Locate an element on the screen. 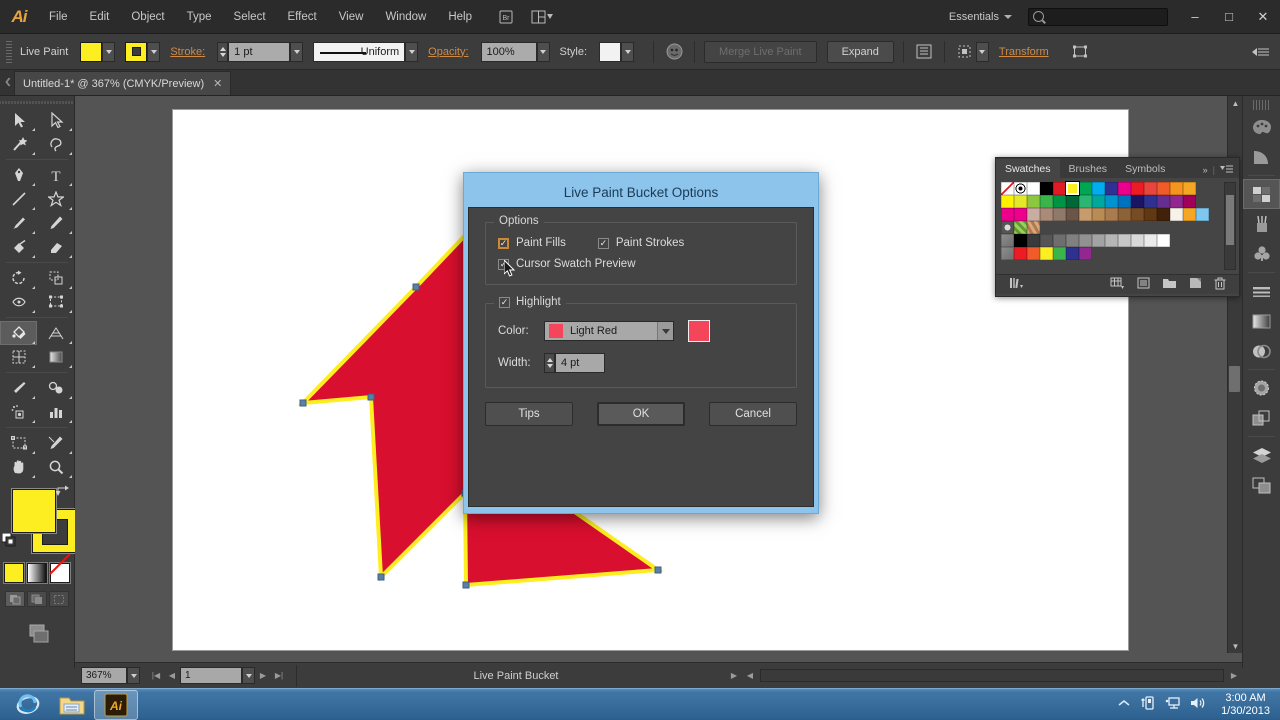 The image size is (1280, 720). graphic-styles-panel-icon is located at coordinates (1261, 418).